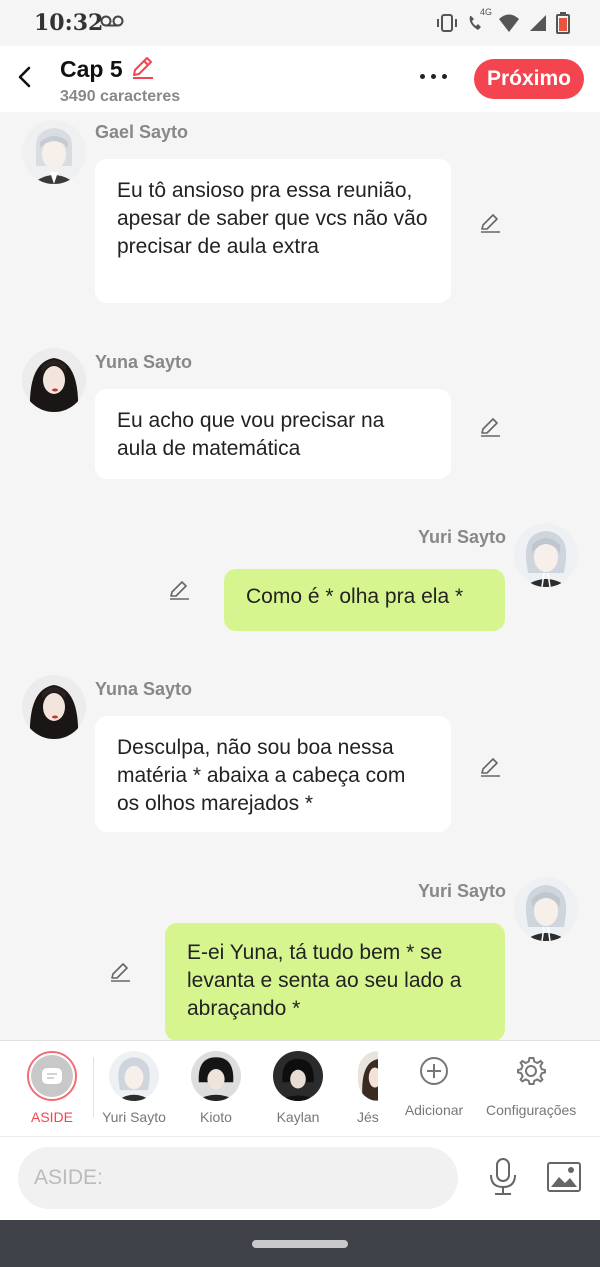 This screenshot has height=1267, width=600. Describe the element at coordinates (120, 96) in the screenshot. I see `character-count: 3490 caracteres` at that location.